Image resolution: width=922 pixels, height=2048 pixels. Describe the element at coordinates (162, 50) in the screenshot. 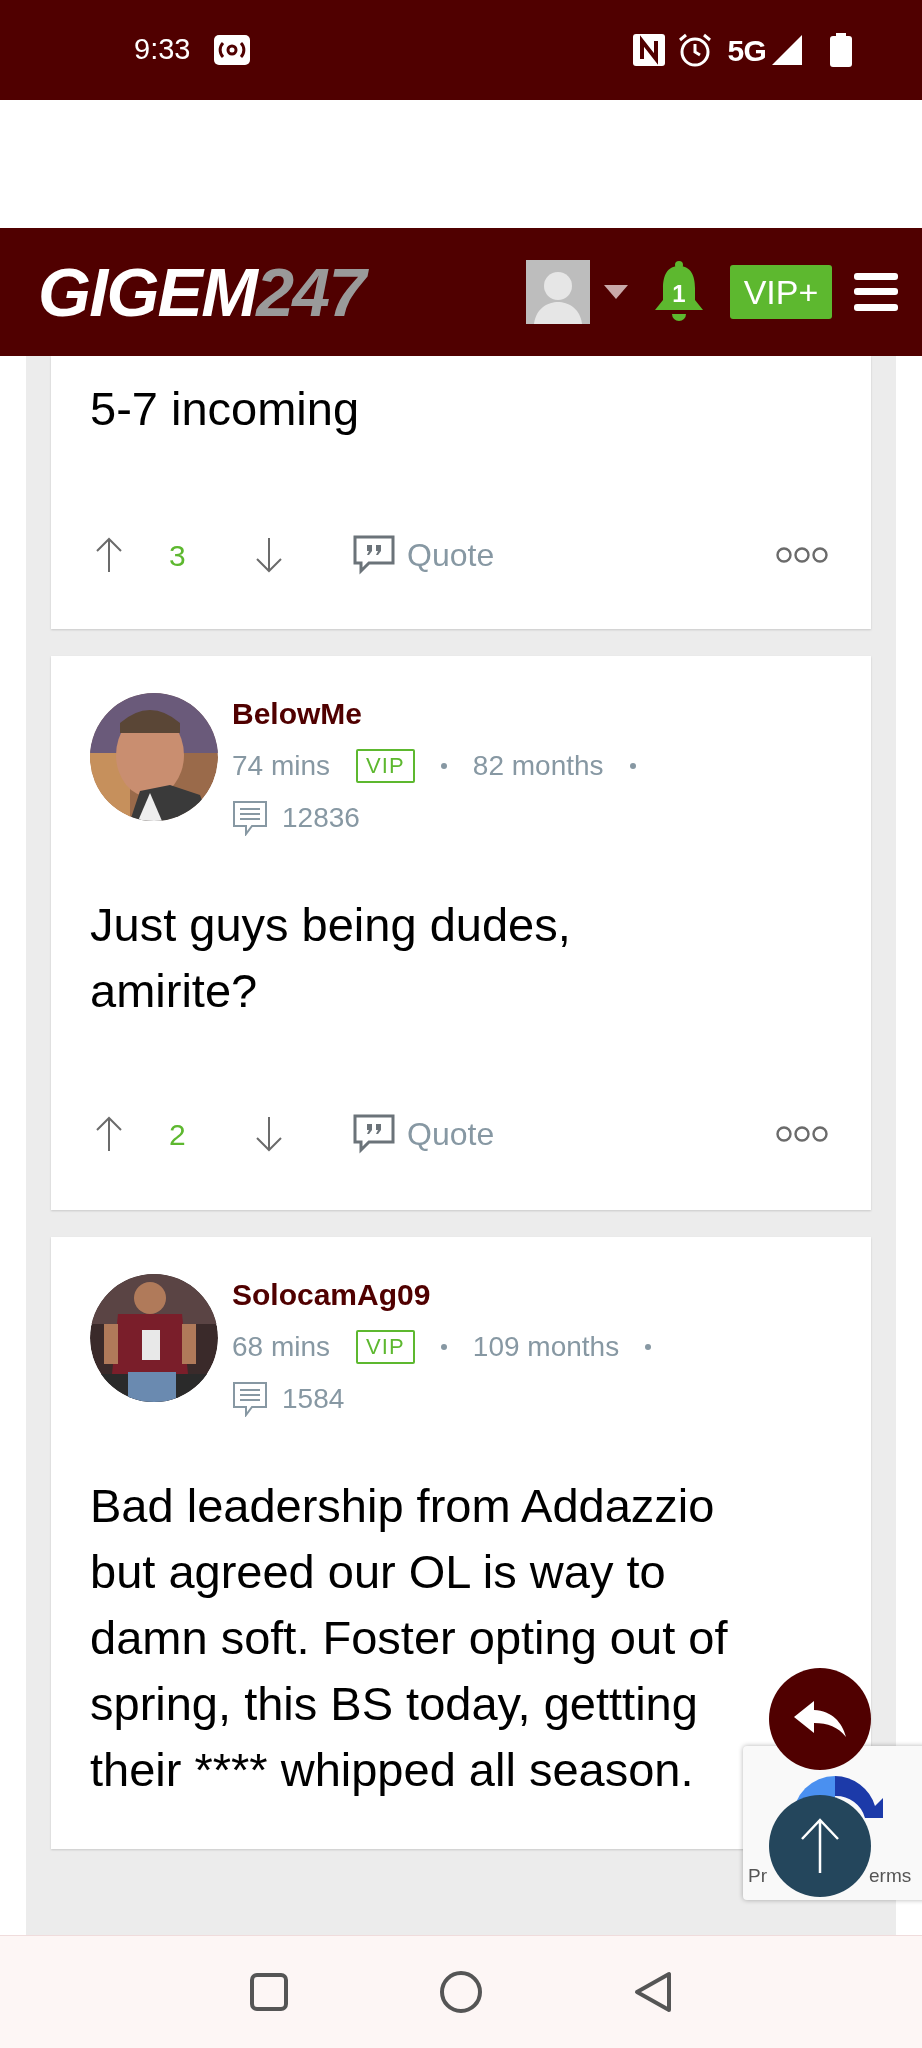

I see `status-time: 9:33` at that location.